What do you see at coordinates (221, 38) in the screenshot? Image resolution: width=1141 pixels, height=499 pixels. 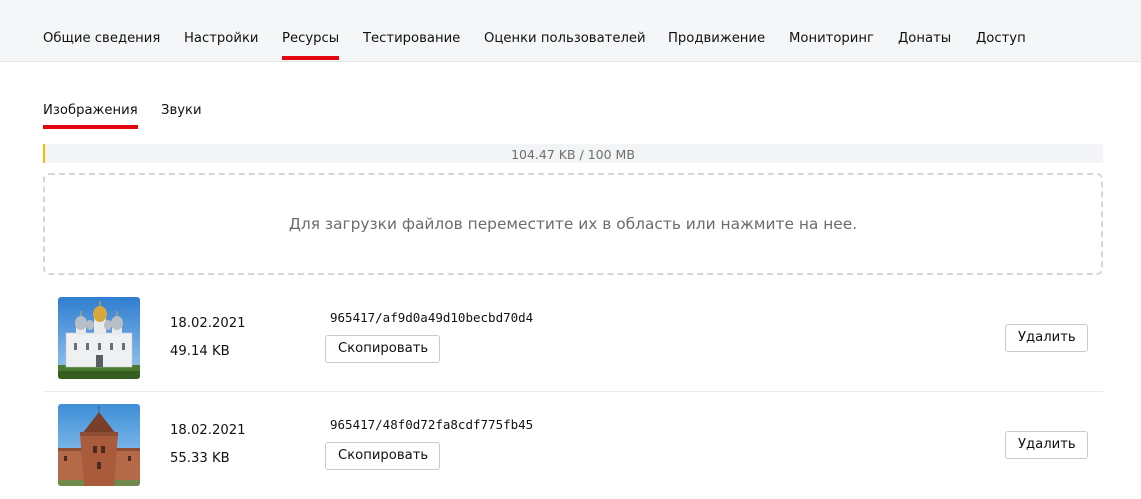 I see `tab-settings: Настройки` at bounding box center [221, 38].